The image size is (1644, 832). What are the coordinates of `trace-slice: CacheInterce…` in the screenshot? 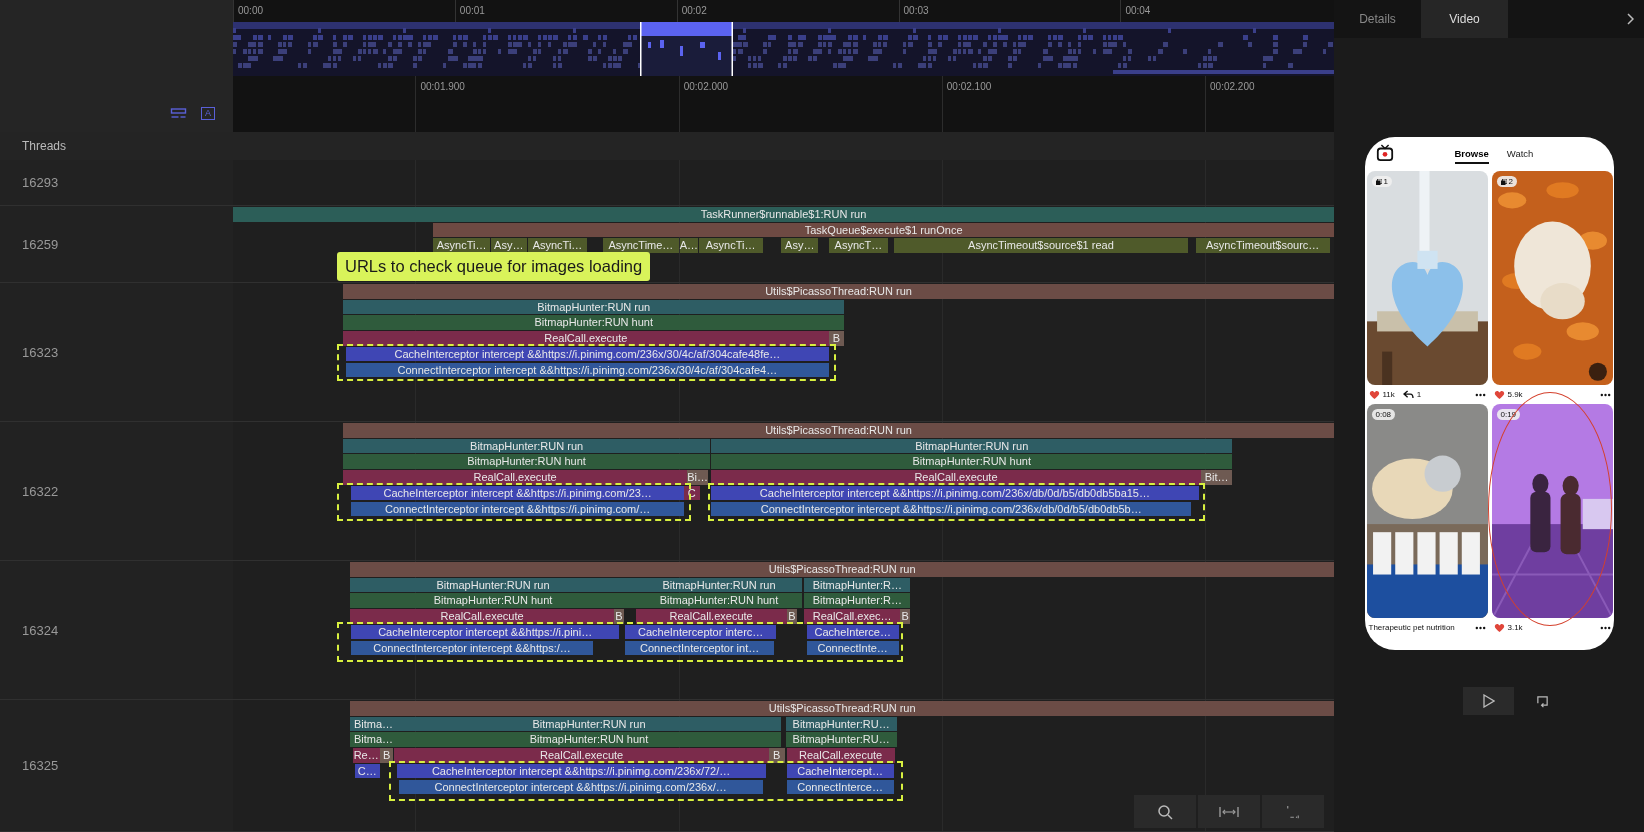 It's located at (852, 632).